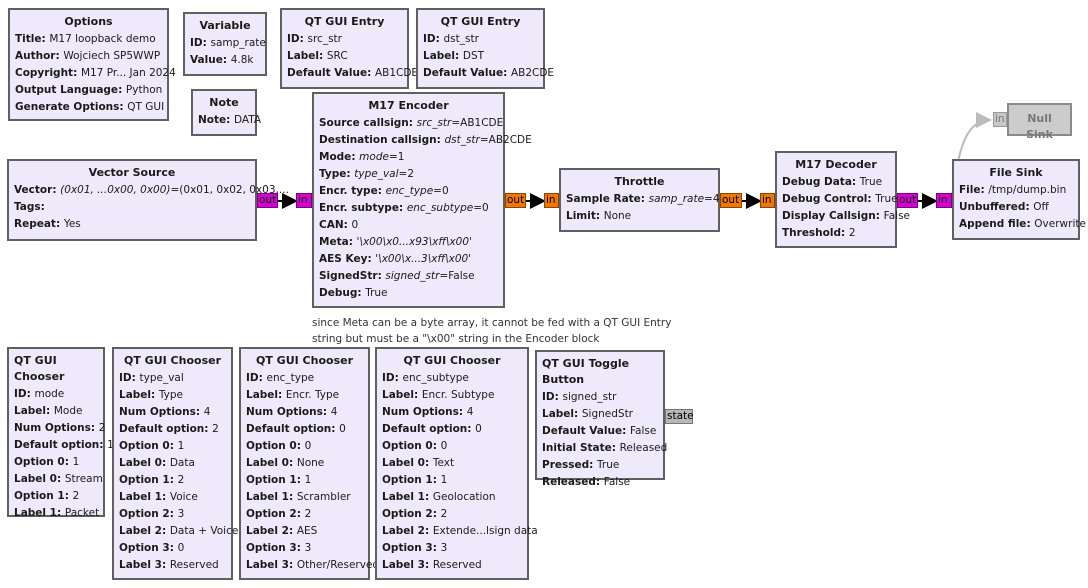 The image size is (1088, 588). I want to click on variable-block: Variable ID: samp_rate Value: 4.8k, so click(225, 44).